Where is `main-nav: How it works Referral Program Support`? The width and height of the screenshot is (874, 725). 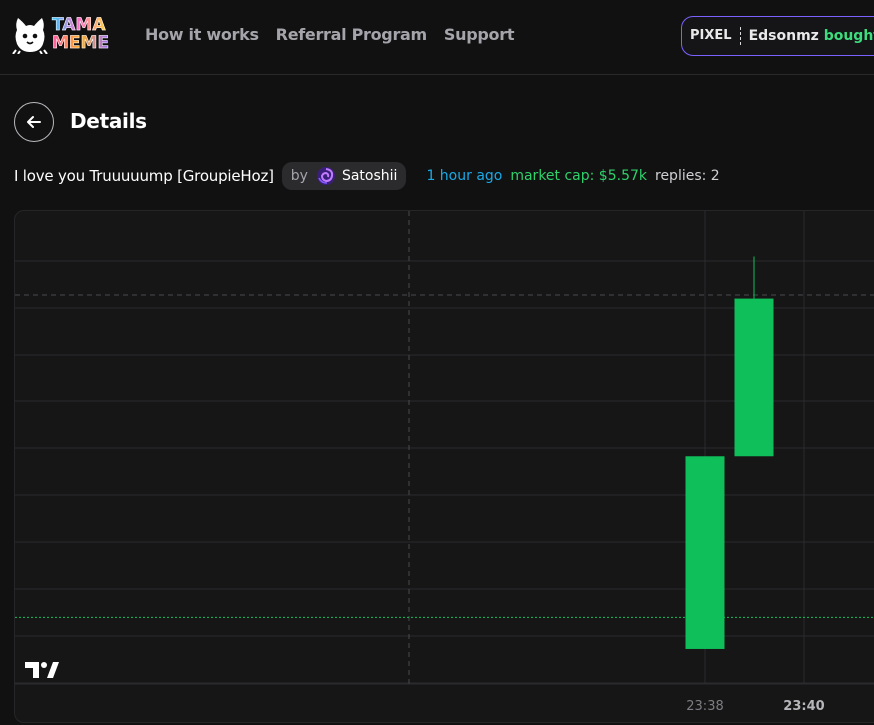 main-nav: How it works Referral Program Support is located at coordinates (329, 34).